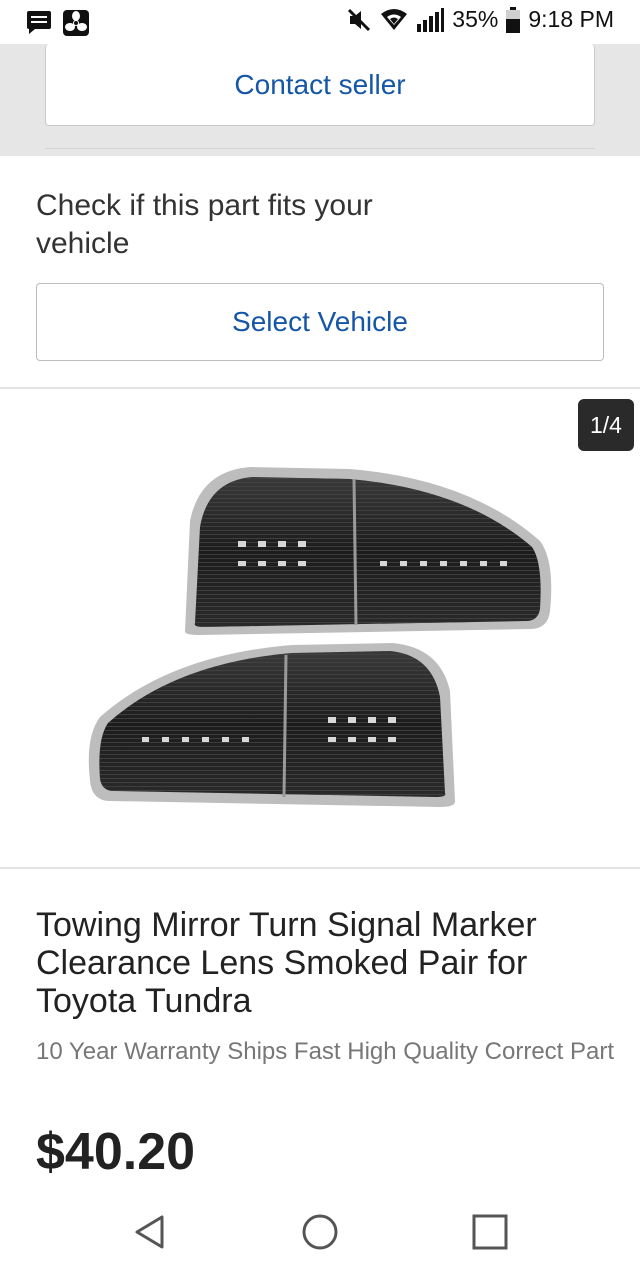 The width and height of the screenshot is (640, 1280). What do you see at coordinates (513, 19) in the screenshot?
I see `battery-icon` at bounding box center [513, 19].